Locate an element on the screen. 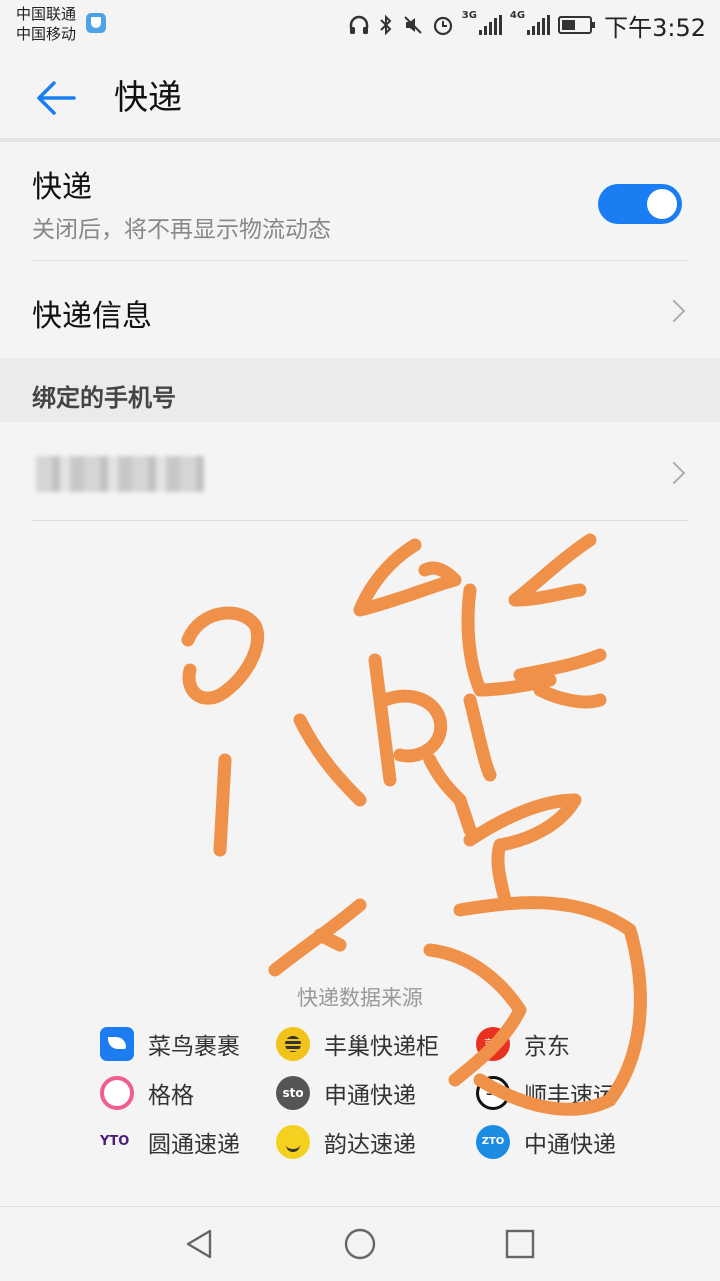  mute-icon is located at coordinates (413, 25).